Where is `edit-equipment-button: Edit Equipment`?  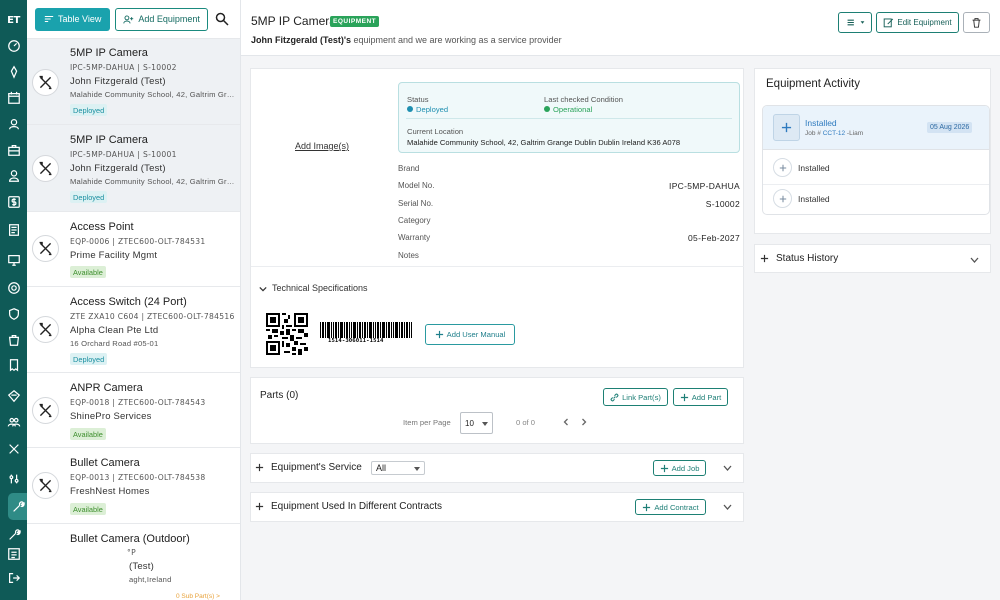 edit-equipment-button: Edit Equipment is located at coordinates (917, 22).